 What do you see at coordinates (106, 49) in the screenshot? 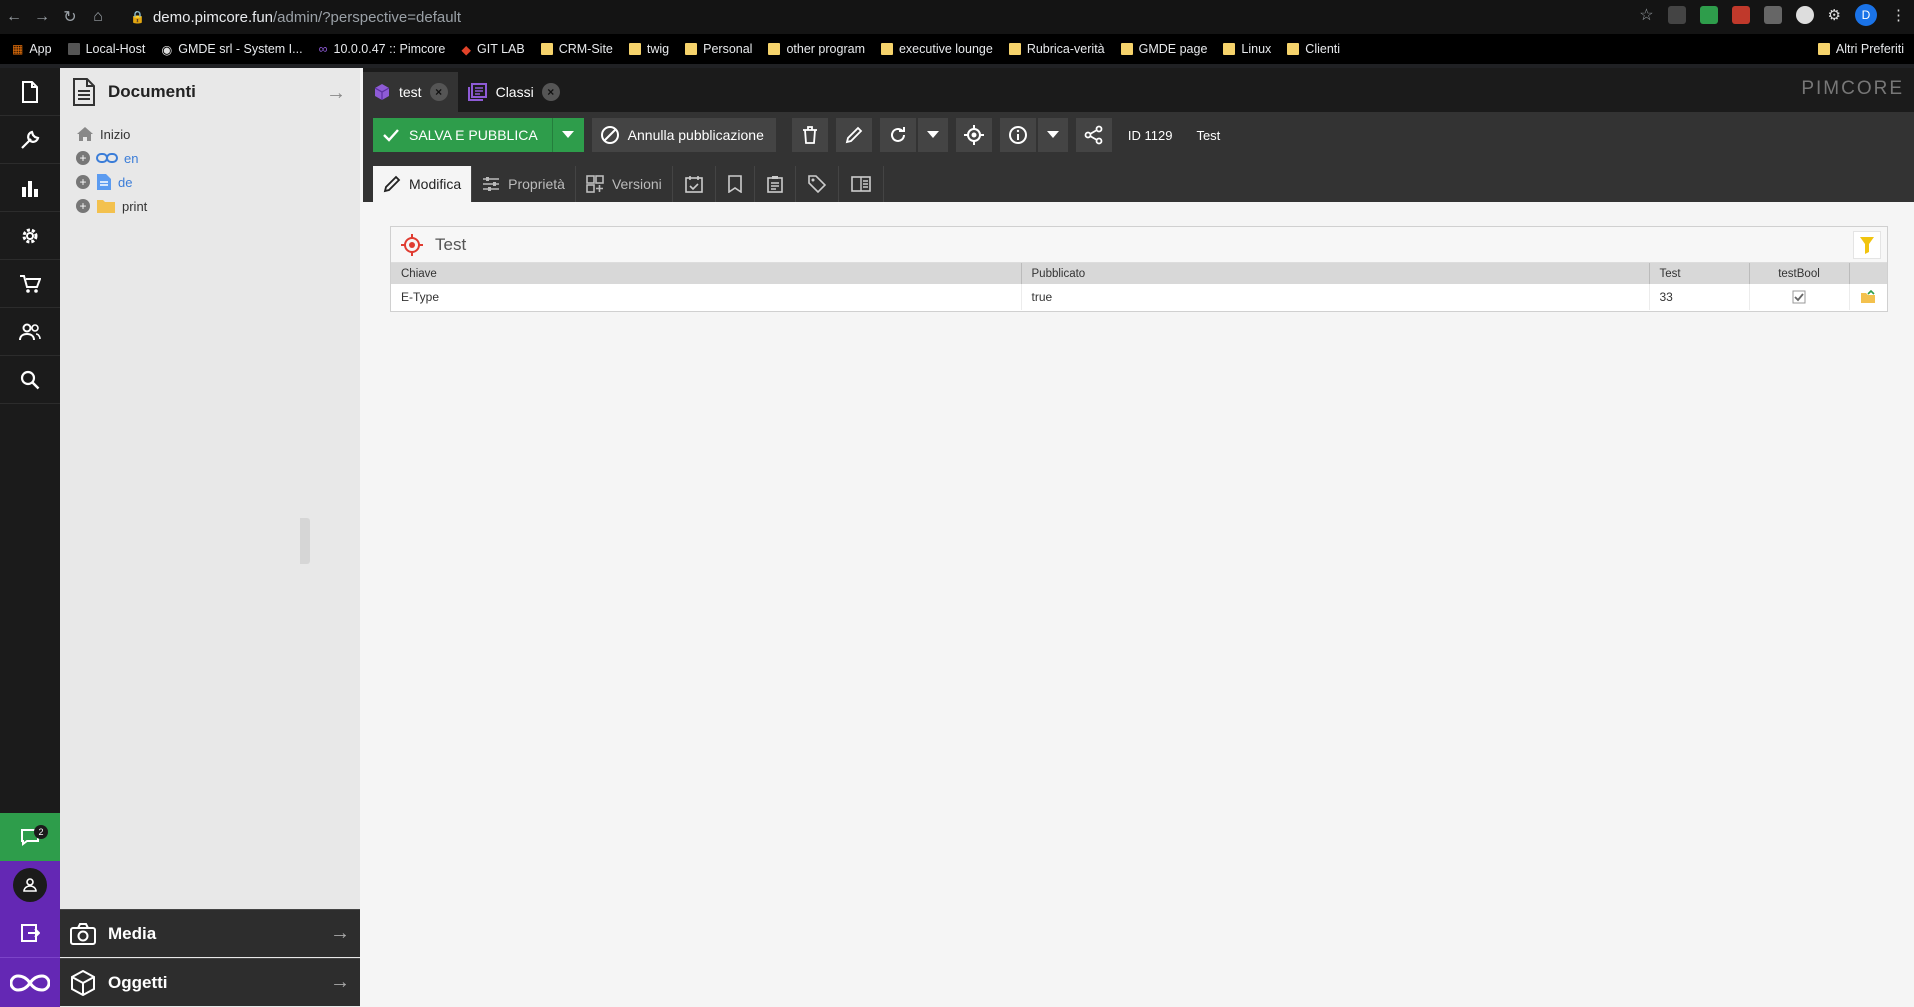
I see `bookmark: Local-Host` at bounding box center [106, 49].